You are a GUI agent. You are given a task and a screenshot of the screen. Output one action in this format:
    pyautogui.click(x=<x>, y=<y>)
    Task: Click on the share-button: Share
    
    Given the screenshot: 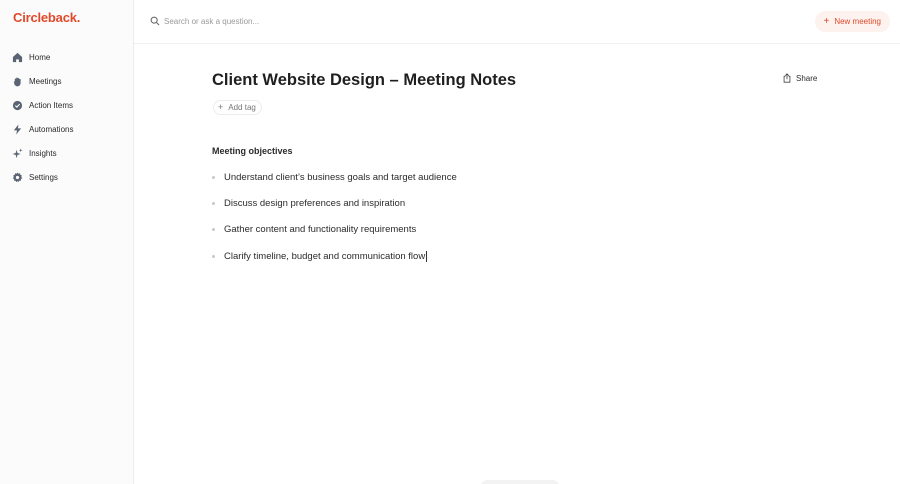 What is the action you would take?
    pyautogui.click(x=799, y=78)
    